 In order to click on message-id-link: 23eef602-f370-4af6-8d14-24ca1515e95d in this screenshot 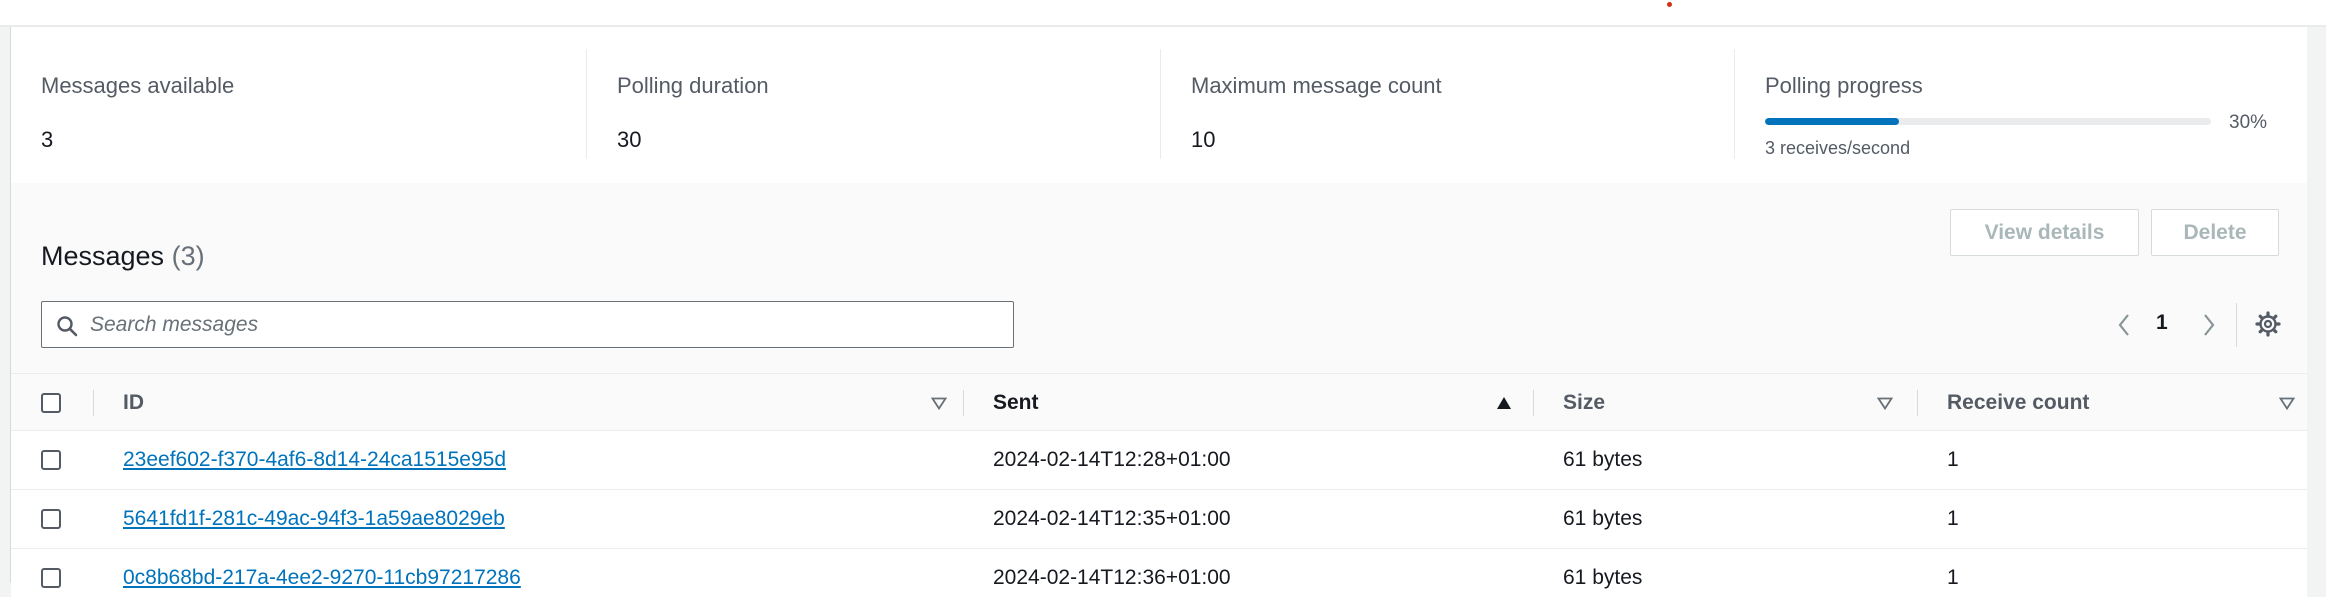, I will do `click(314, 460)`.